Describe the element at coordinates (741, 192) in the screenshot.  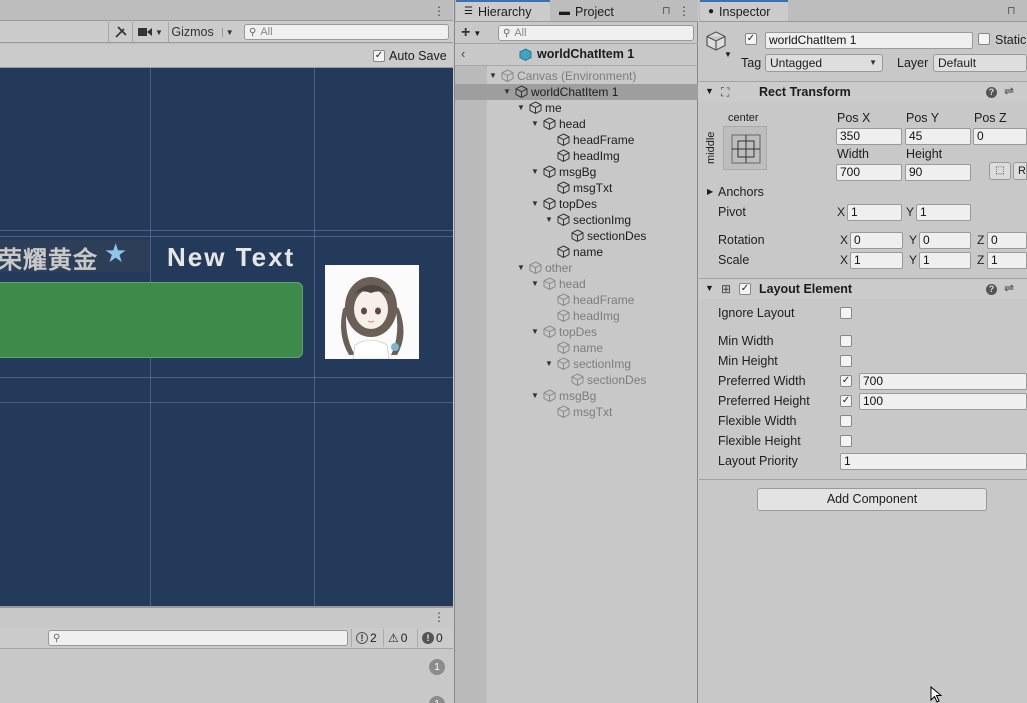
I see `anchors-label: Anchors` at that location.